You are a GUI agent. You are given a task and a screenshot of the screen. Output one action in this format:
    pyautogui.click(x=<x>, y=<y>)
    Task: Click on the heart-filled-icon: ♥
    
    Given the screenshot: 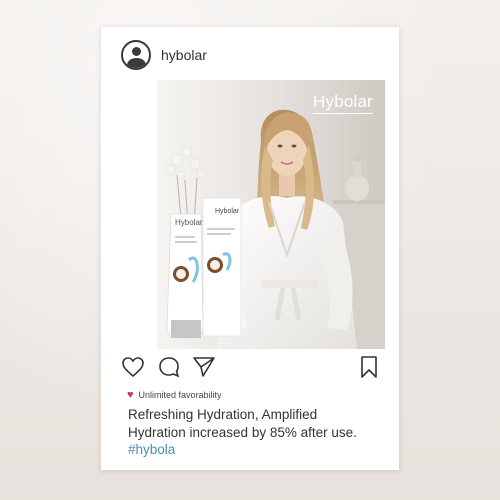 What is the action you would take?
    pyautogui.click(x=130, y=395)
    